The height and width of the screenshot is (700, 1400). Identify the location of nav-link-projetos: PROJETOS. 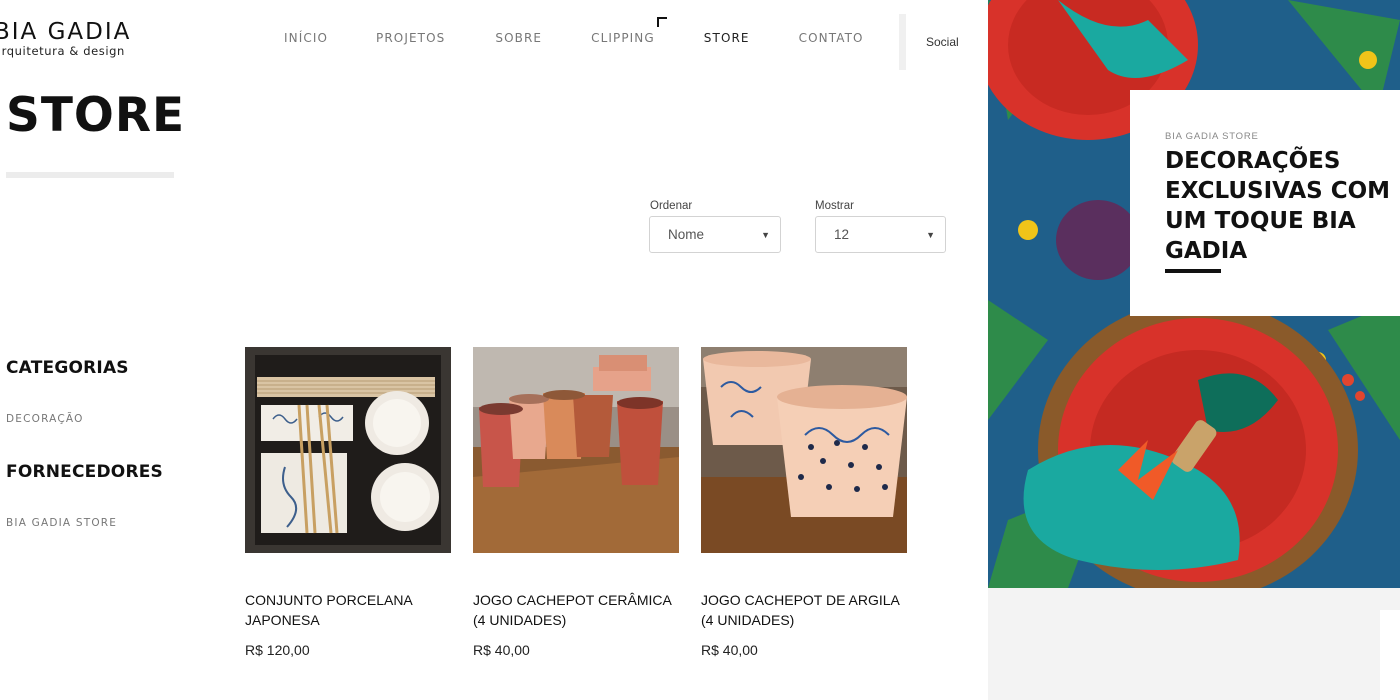
(410, 38).